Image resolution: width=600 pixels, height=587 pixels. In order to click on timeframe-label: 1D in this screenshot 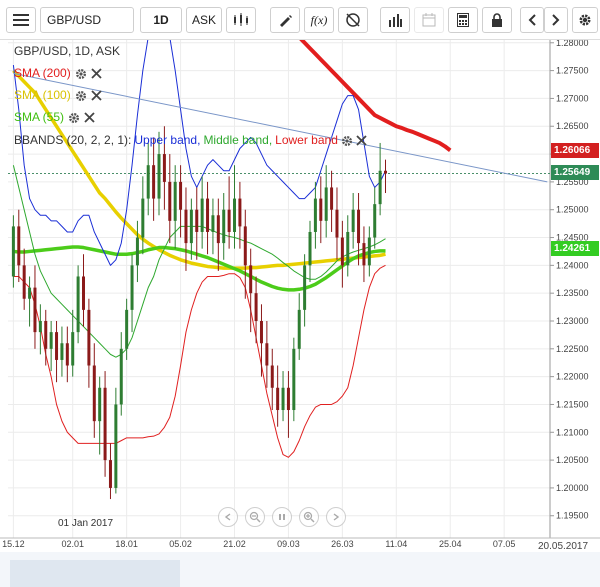, I will do `click(161, 20)`.